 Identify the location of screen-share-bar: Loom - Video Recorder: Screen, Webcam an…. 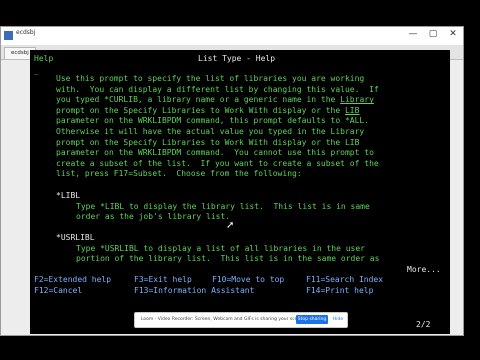
(241, 320).